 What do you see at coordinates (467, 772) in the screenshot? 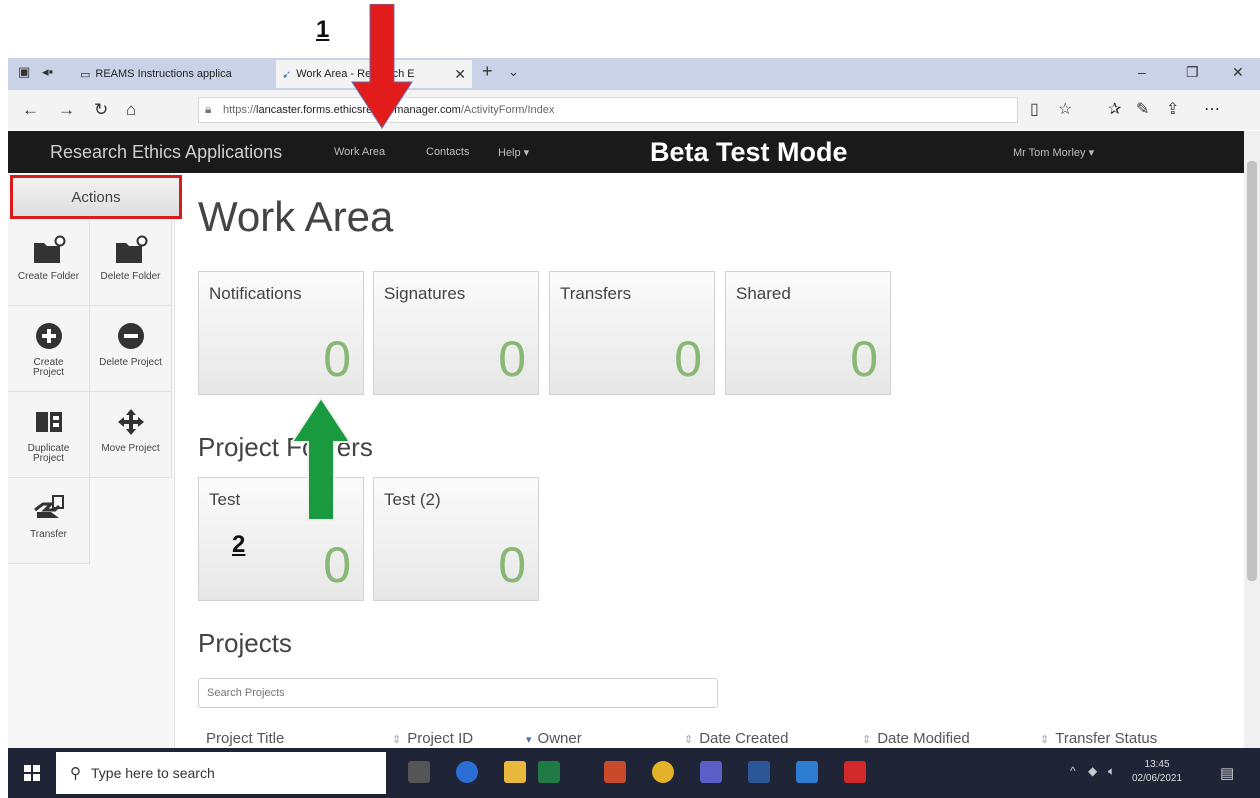
I see `edge-browser-icon` at bounding box center [467, 772].